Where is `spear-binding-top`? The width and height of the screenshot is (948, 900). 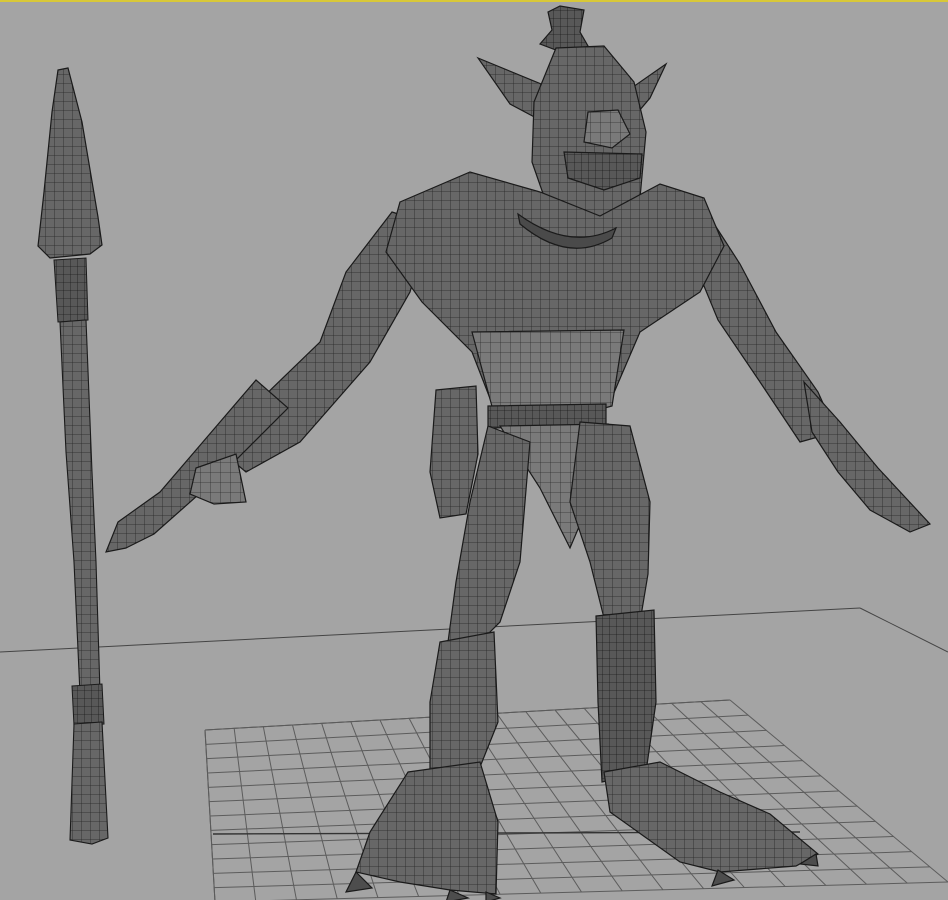
spear-binding-top is located at coordinates (71, 290).